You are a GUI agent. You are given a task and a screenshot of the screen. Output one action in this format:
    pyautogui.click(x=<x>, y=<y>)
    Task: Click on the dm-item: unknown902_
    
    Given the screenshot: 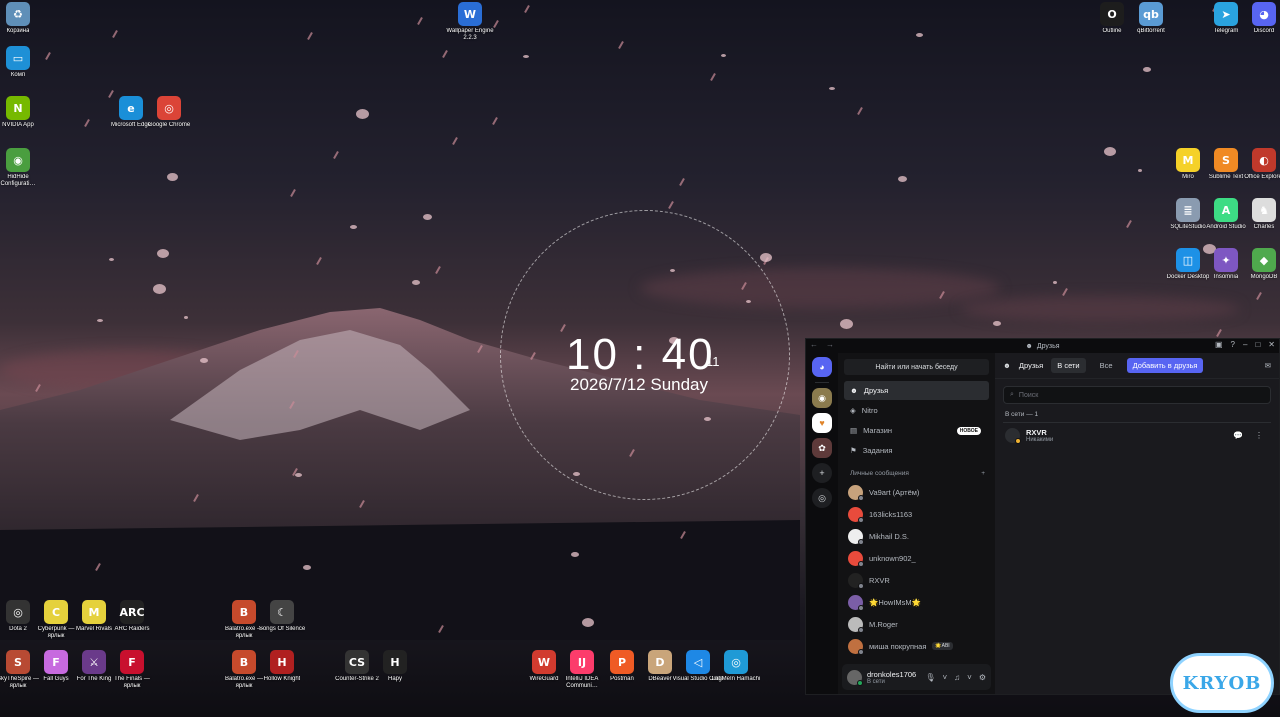 What is the action you would take?
    pyautogui.click(x=916, y=558)
    